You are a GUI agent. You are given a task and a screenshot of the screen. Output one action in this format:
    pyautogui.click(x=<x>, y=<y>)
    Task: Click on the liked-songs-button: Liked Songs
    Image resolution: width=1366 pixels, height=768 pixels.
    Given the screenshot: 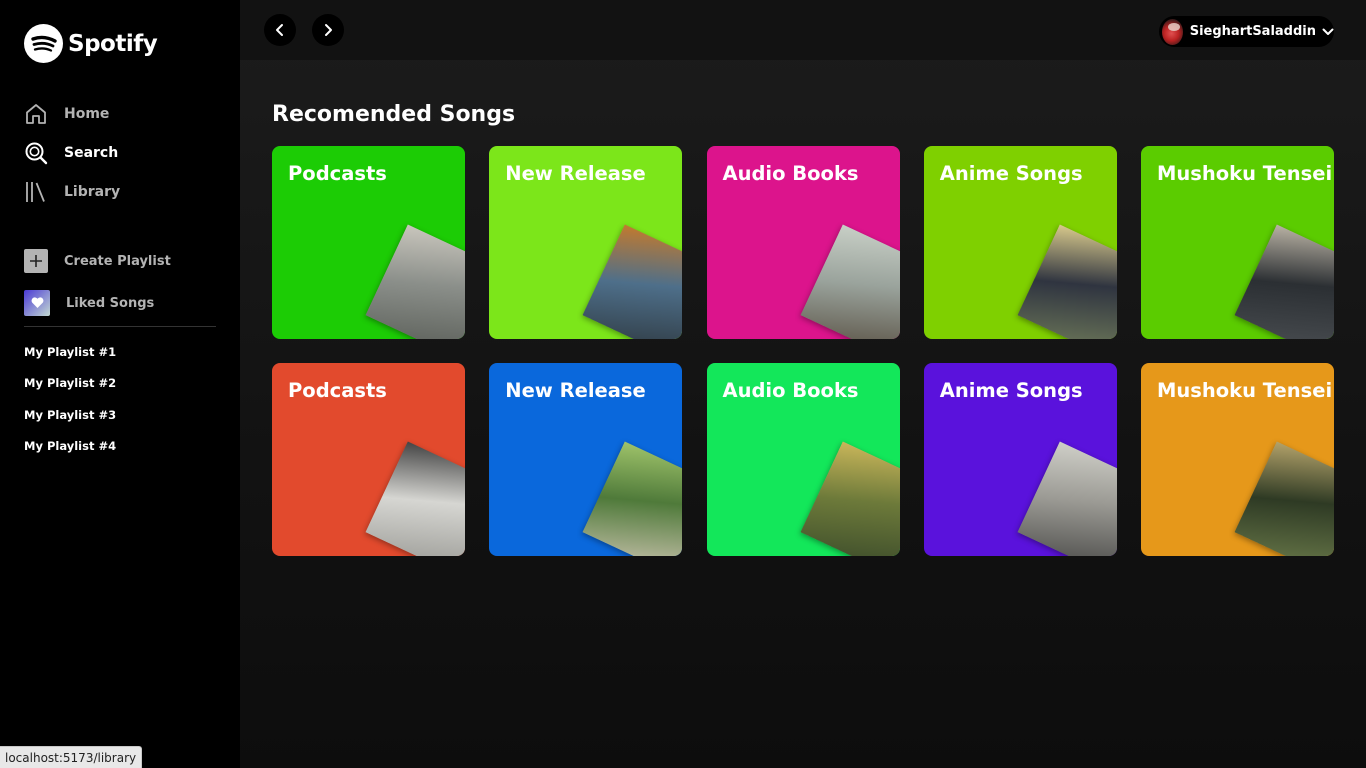 What is the action you would take?
    pyautogui.click(x=97, y=303)
    